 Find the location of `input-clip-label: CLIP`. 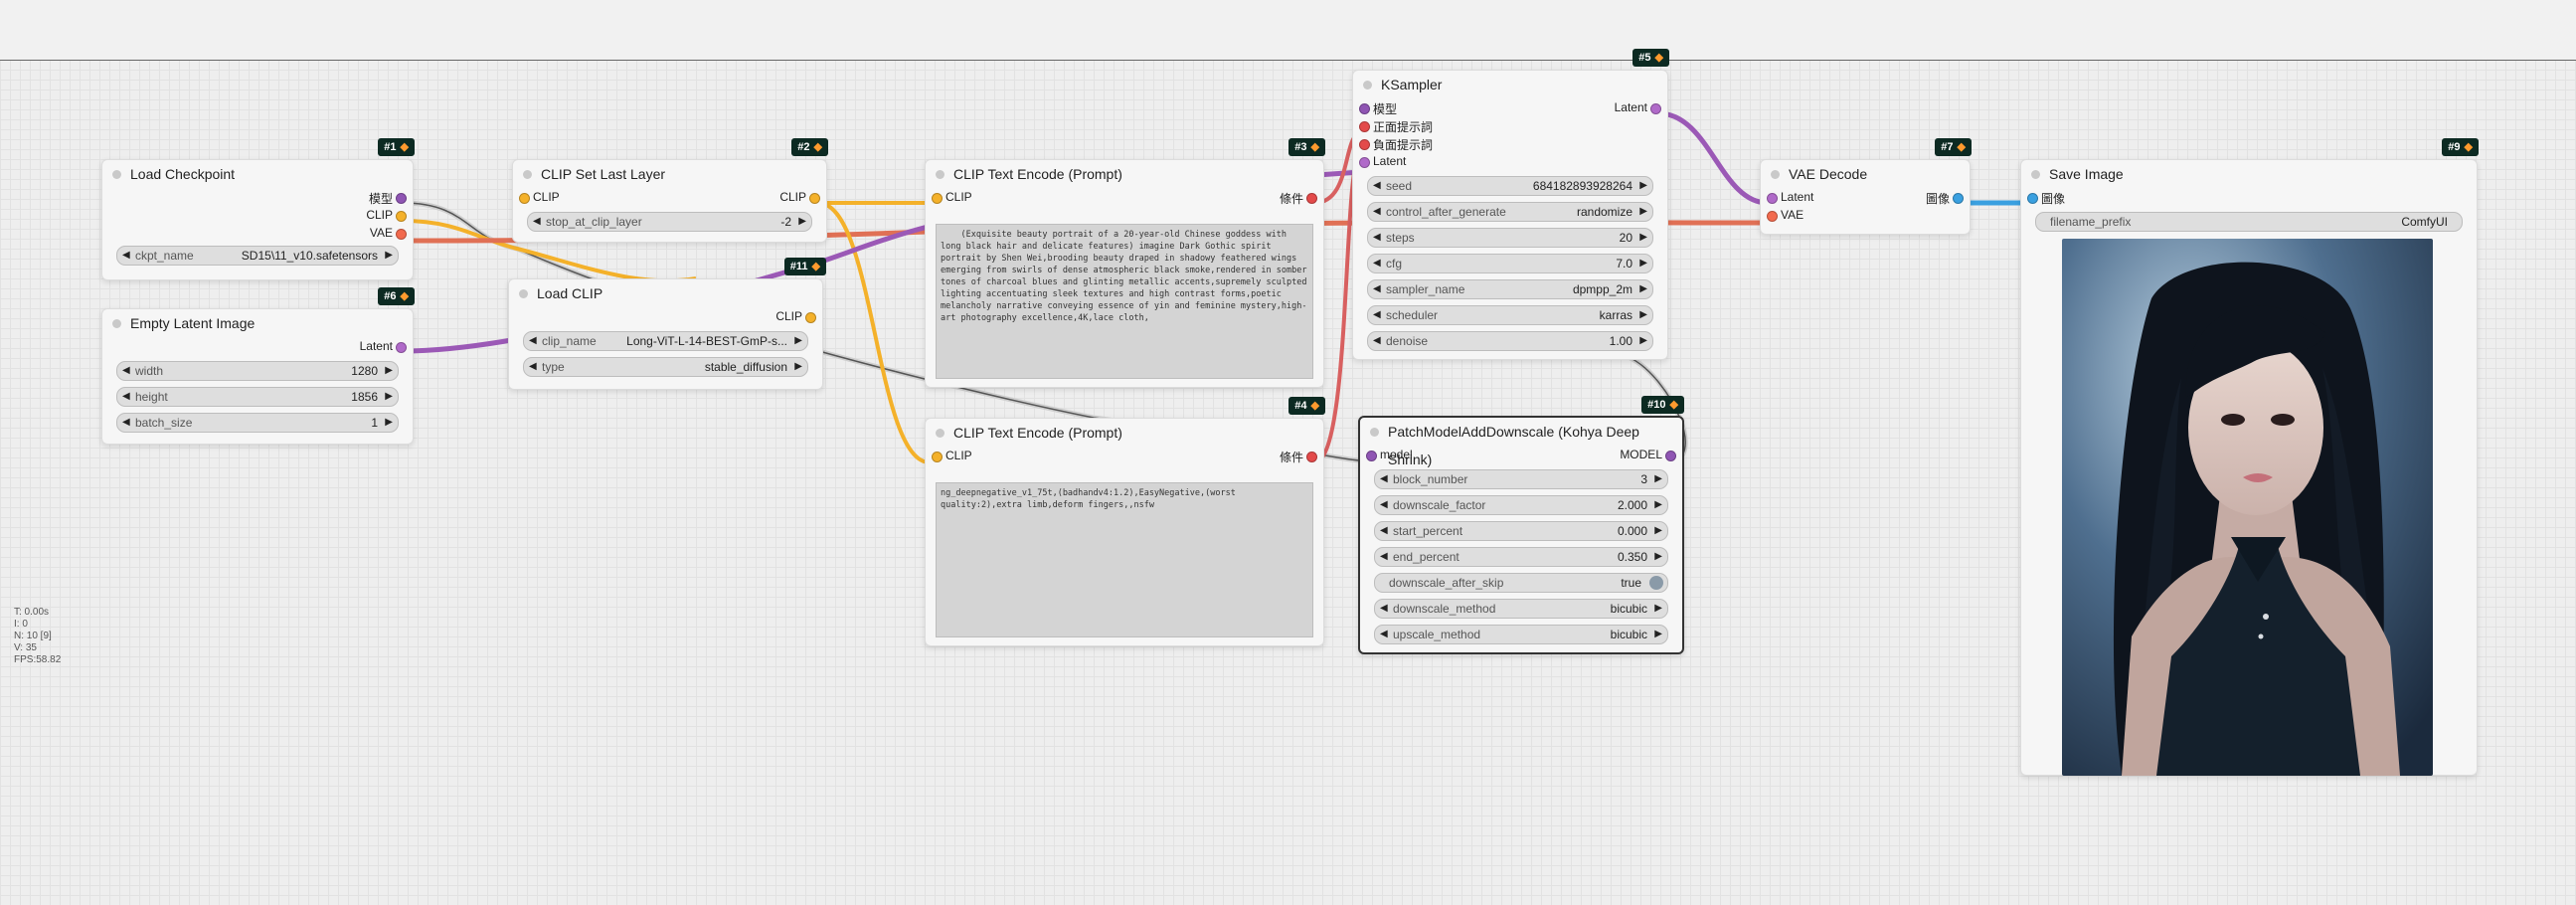

input-clip-label: CLIP is located at coordinates (958, 197).